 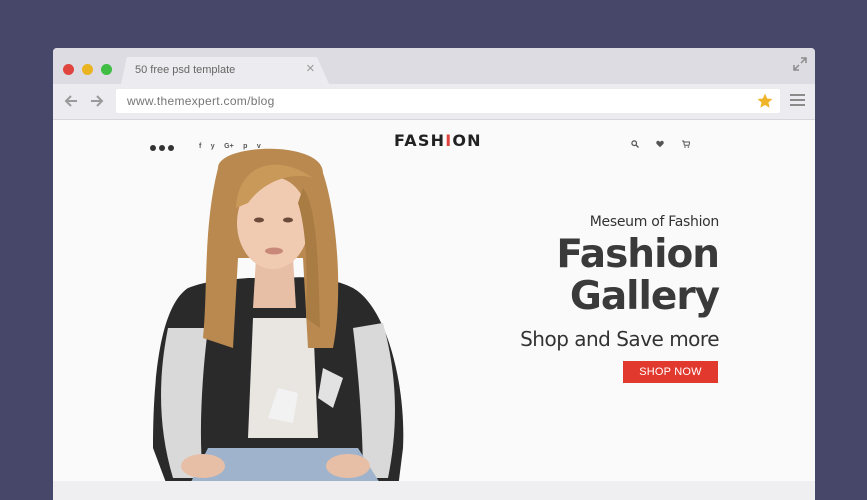 I want to click on cart-icon, so click(x=686, y=141).